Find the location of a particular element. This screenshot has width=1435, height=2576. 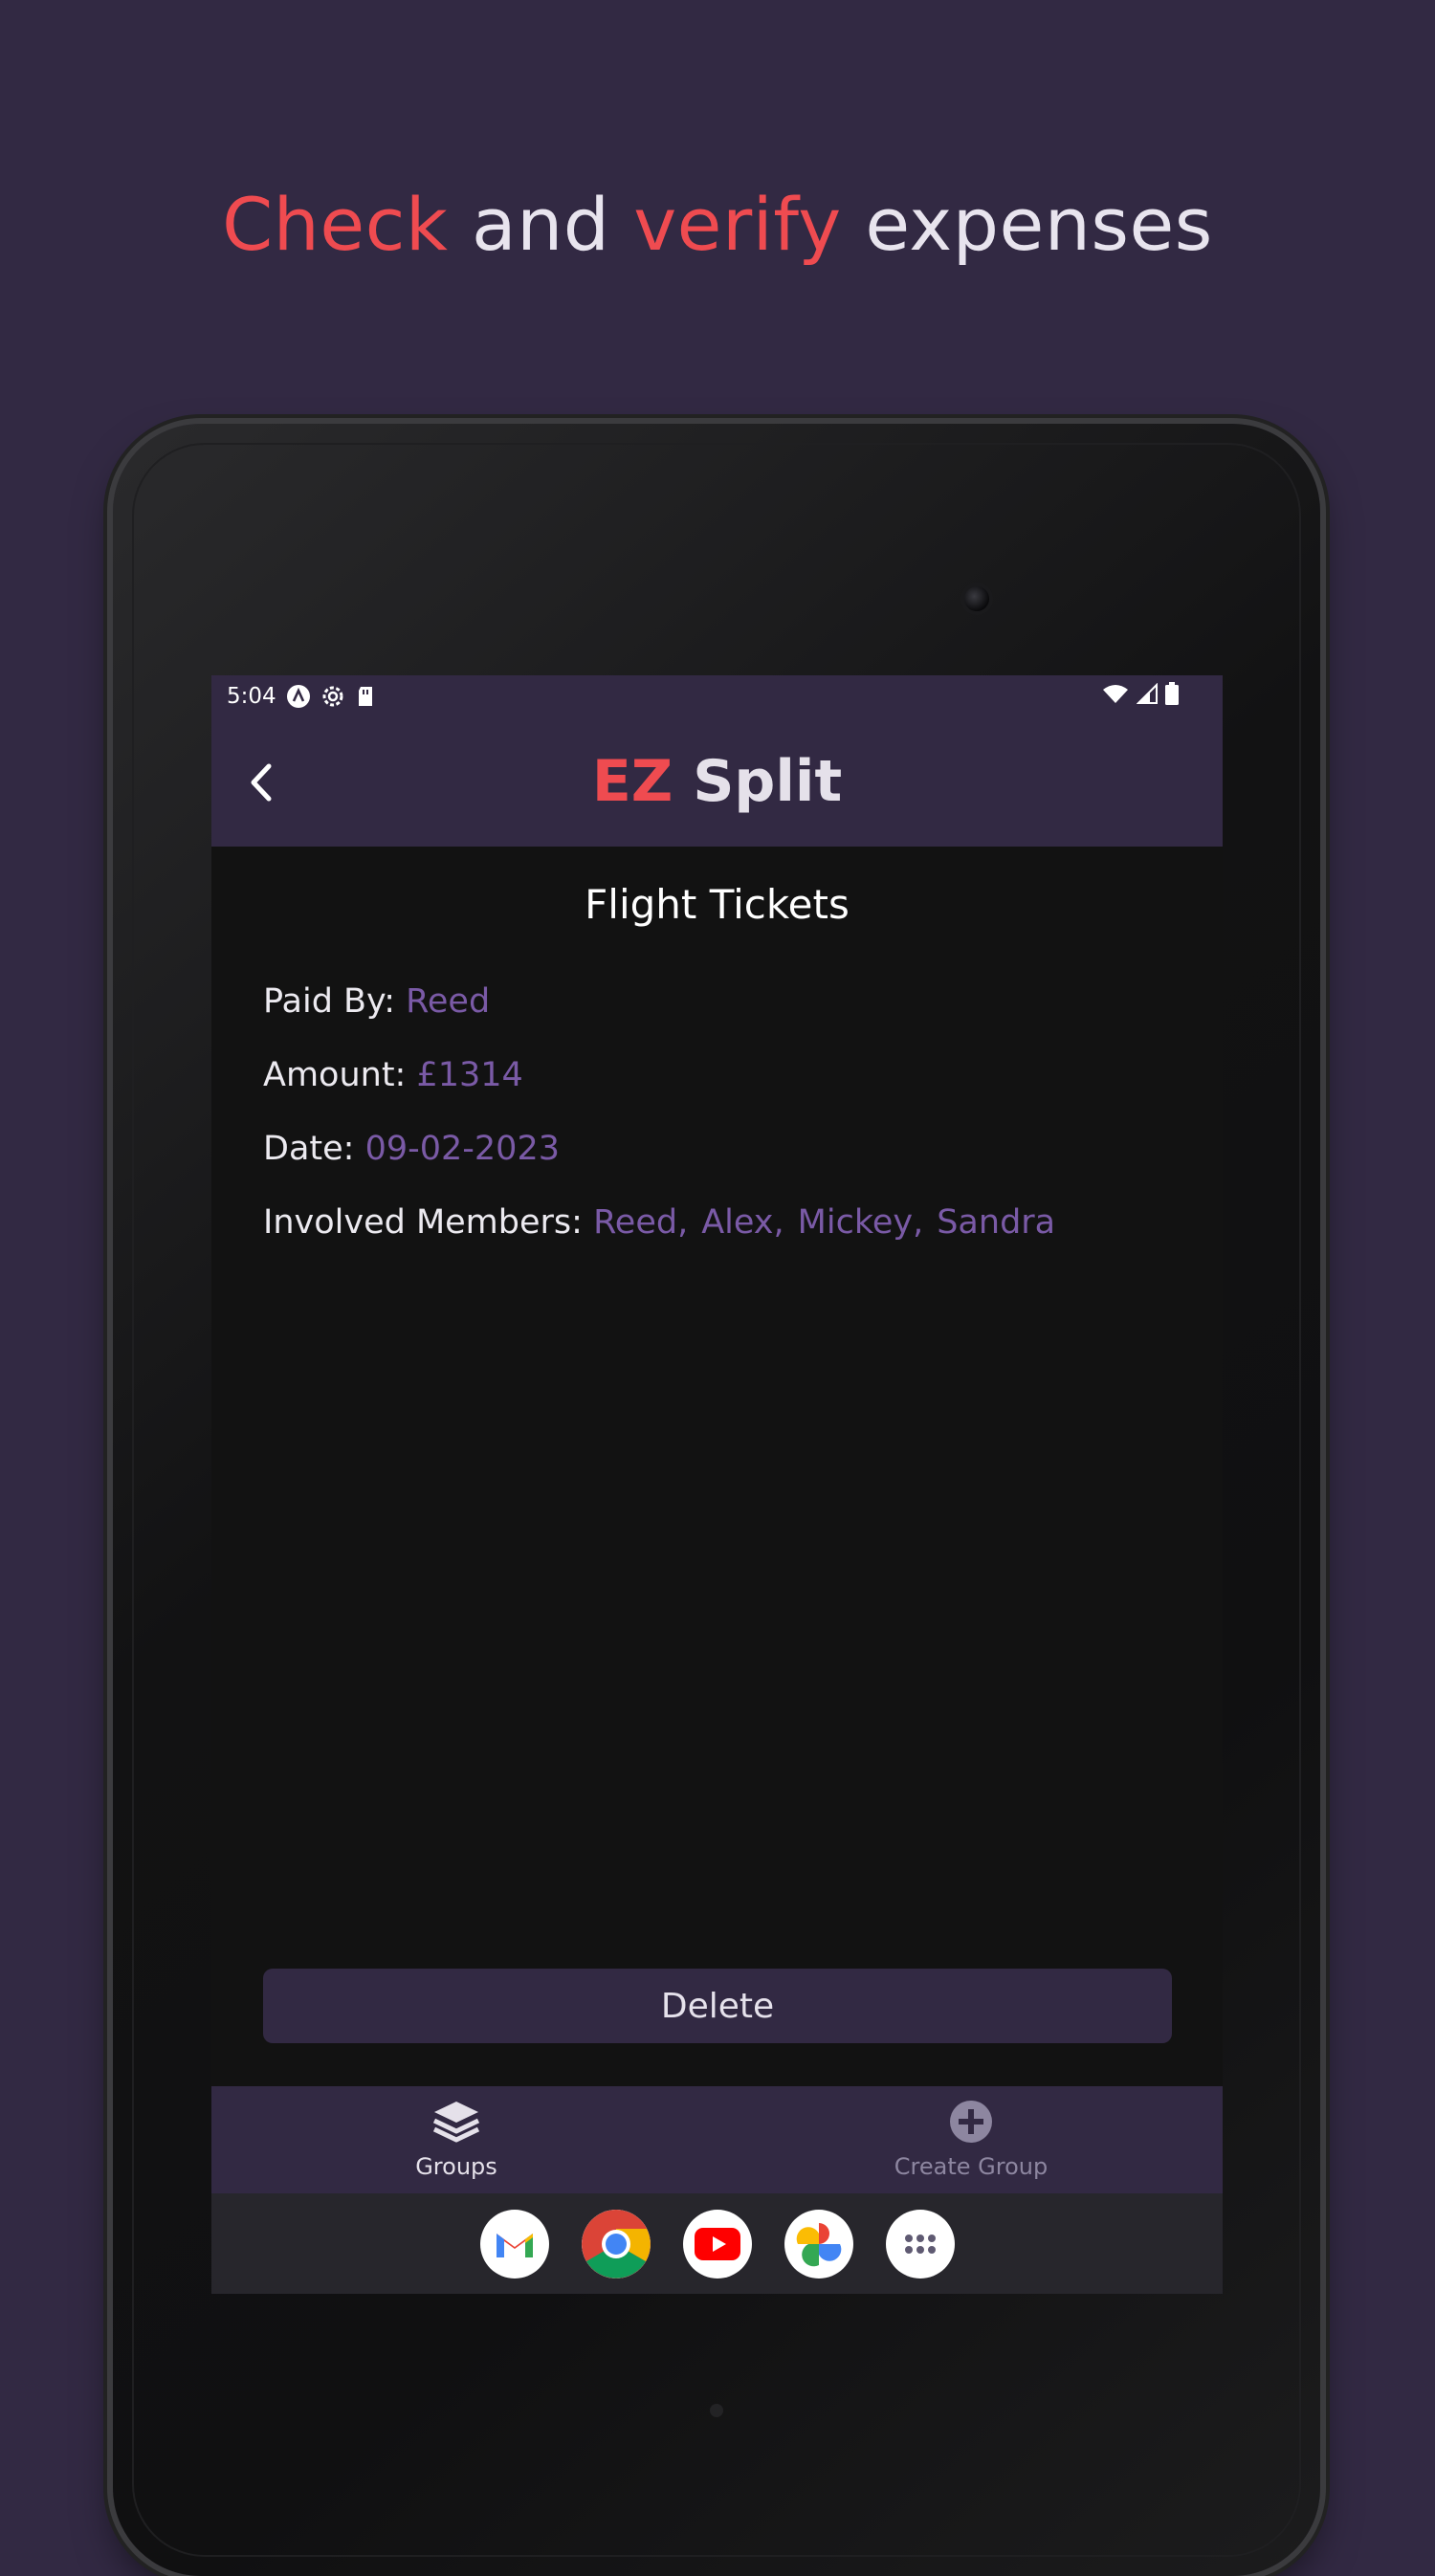

app-title-rest: Split is located at coordinates (758, 781).